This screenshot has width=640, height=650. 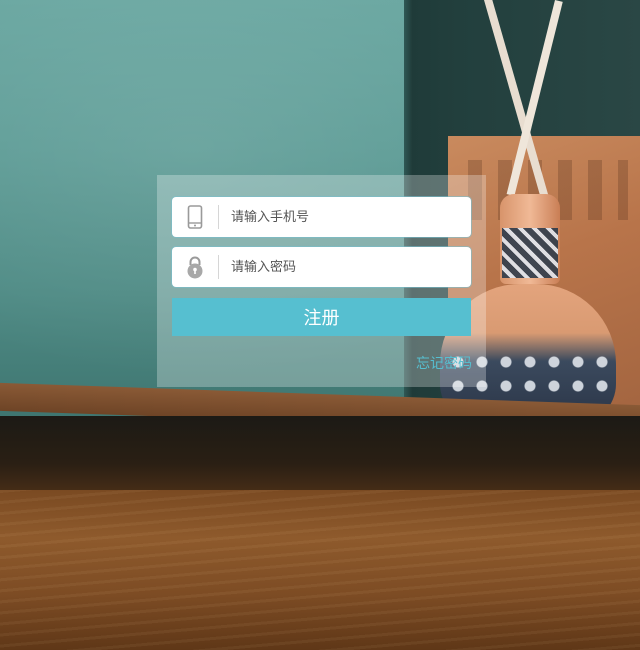 I want to click on forgot-password-link: 忘记密码, so click(x=444, y=363).